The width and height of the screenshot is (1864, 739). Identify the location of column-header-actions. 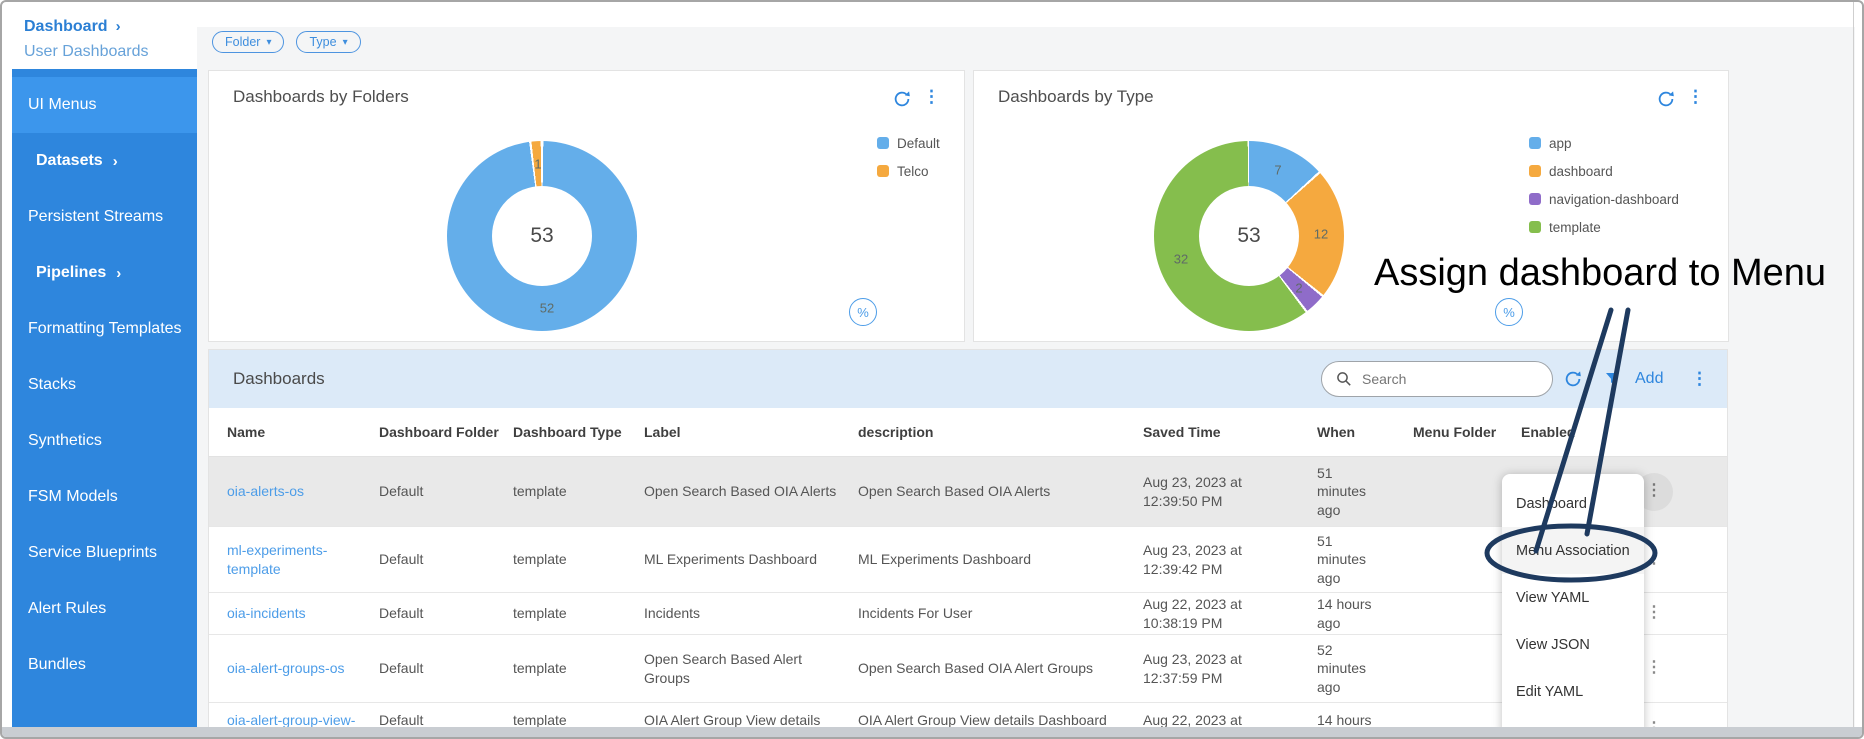
(1666, 432).